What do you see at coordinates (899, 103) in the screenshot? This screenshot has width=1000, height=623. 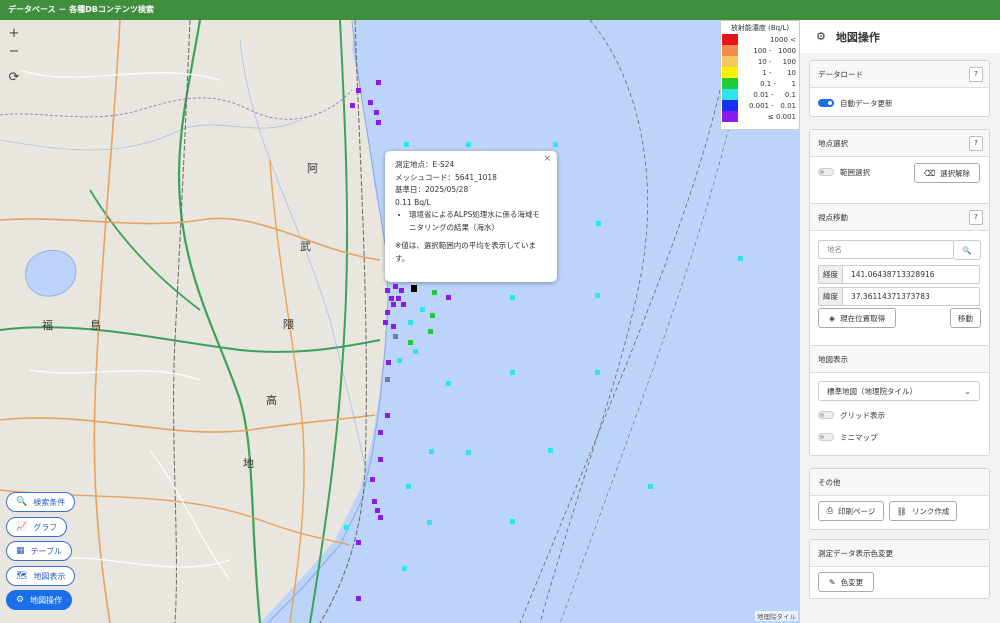 I see `auto-update-toggle: 自動データ更新` at bounding box center [899, 103].